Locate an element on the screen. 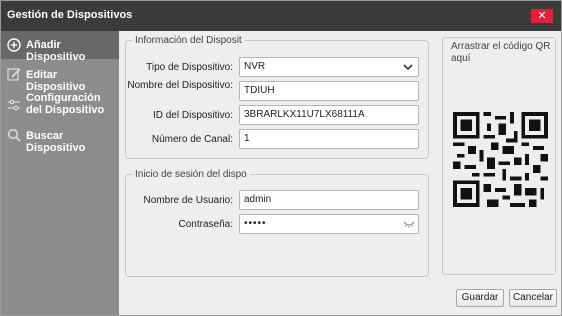  add-circle-icon is located at coordinates (14, 45).